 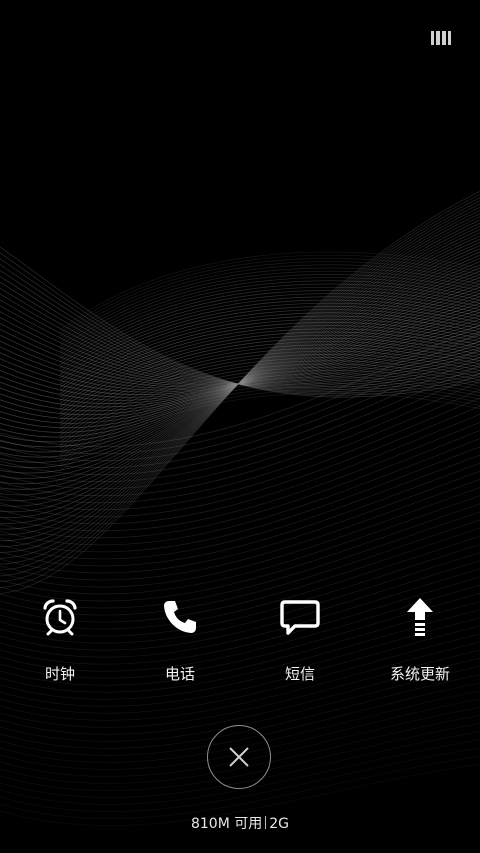 What do you see at coordinates (299, 674) in the screenshot?
I see `app-label: 短信` at bounding box center [299, 674].